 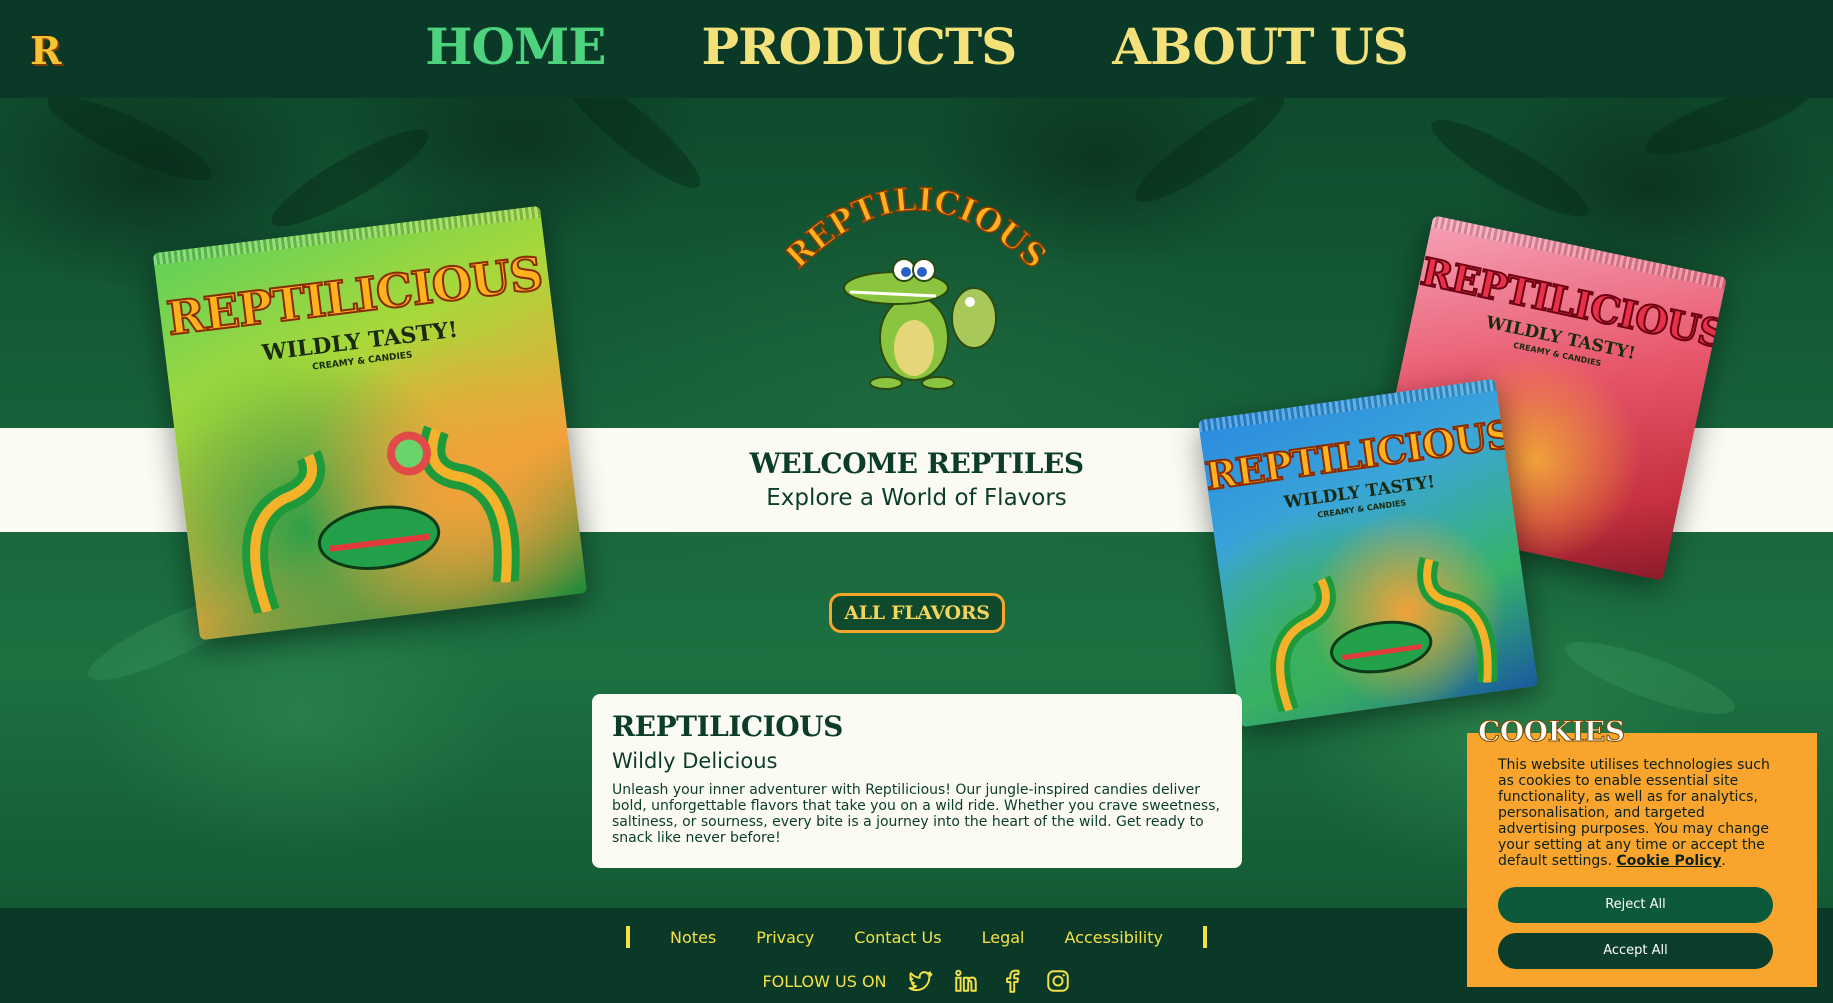 I want to click on card-title: REPTILICIOUS, so click(x=727, y=726).